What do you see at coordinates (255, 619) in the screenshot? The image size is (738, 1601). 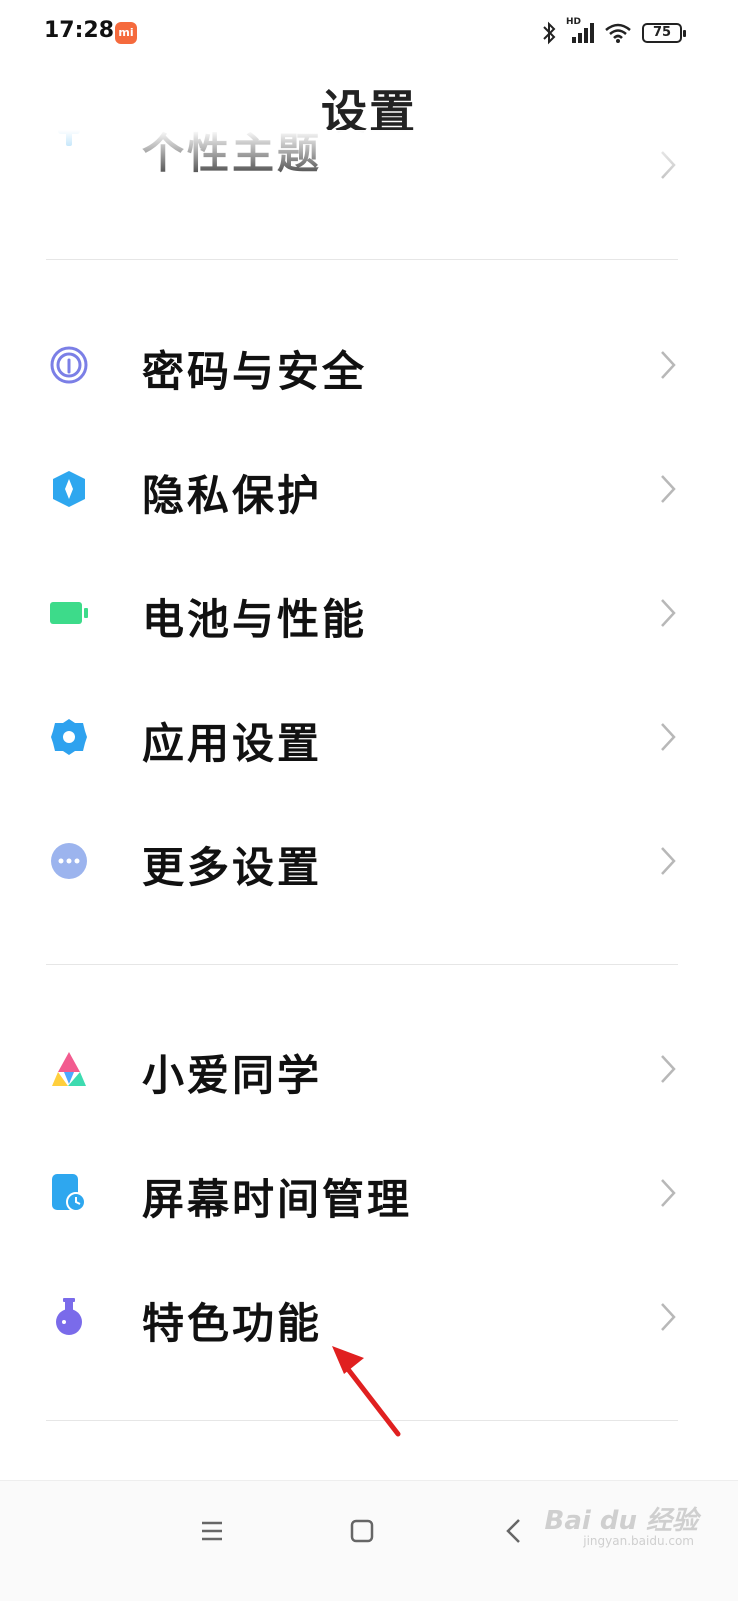 I see `settings-item-label: 电池与性能` at bounding box center [255, 619].